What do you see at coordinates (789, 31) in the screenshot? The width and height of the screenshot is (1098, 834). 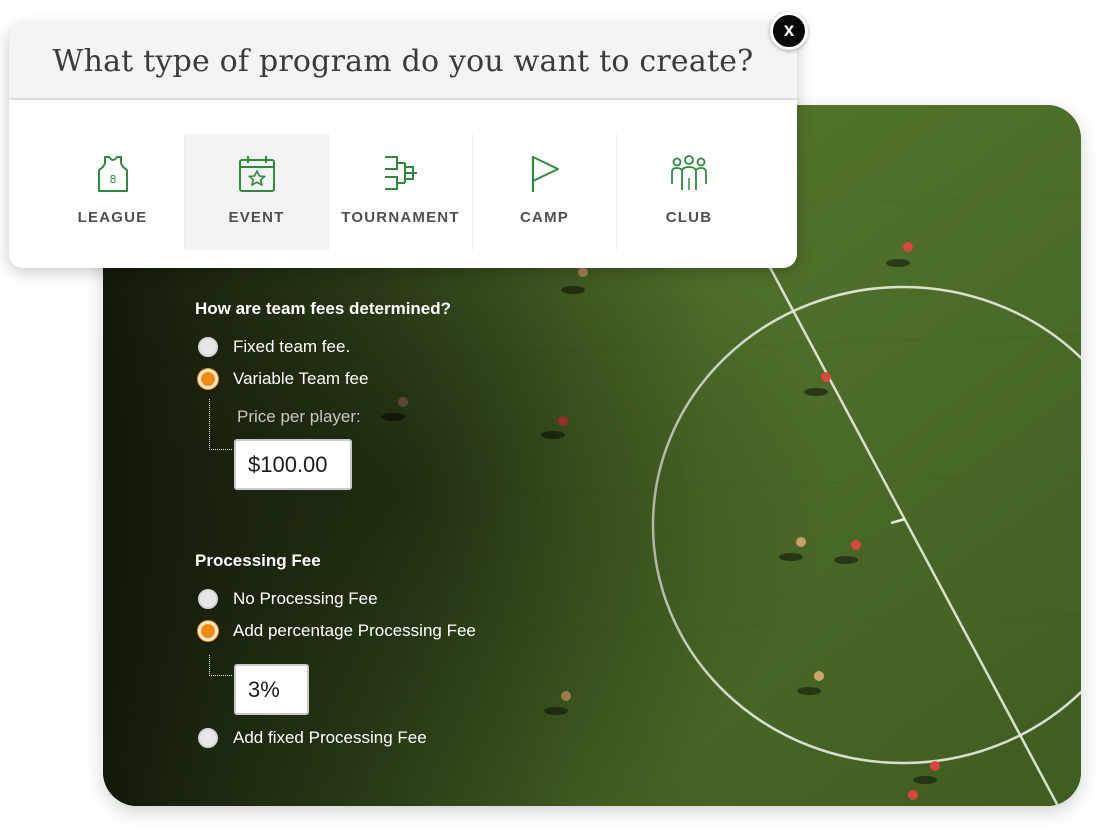 I see `close-button: x` at bounding box center [789, 31].